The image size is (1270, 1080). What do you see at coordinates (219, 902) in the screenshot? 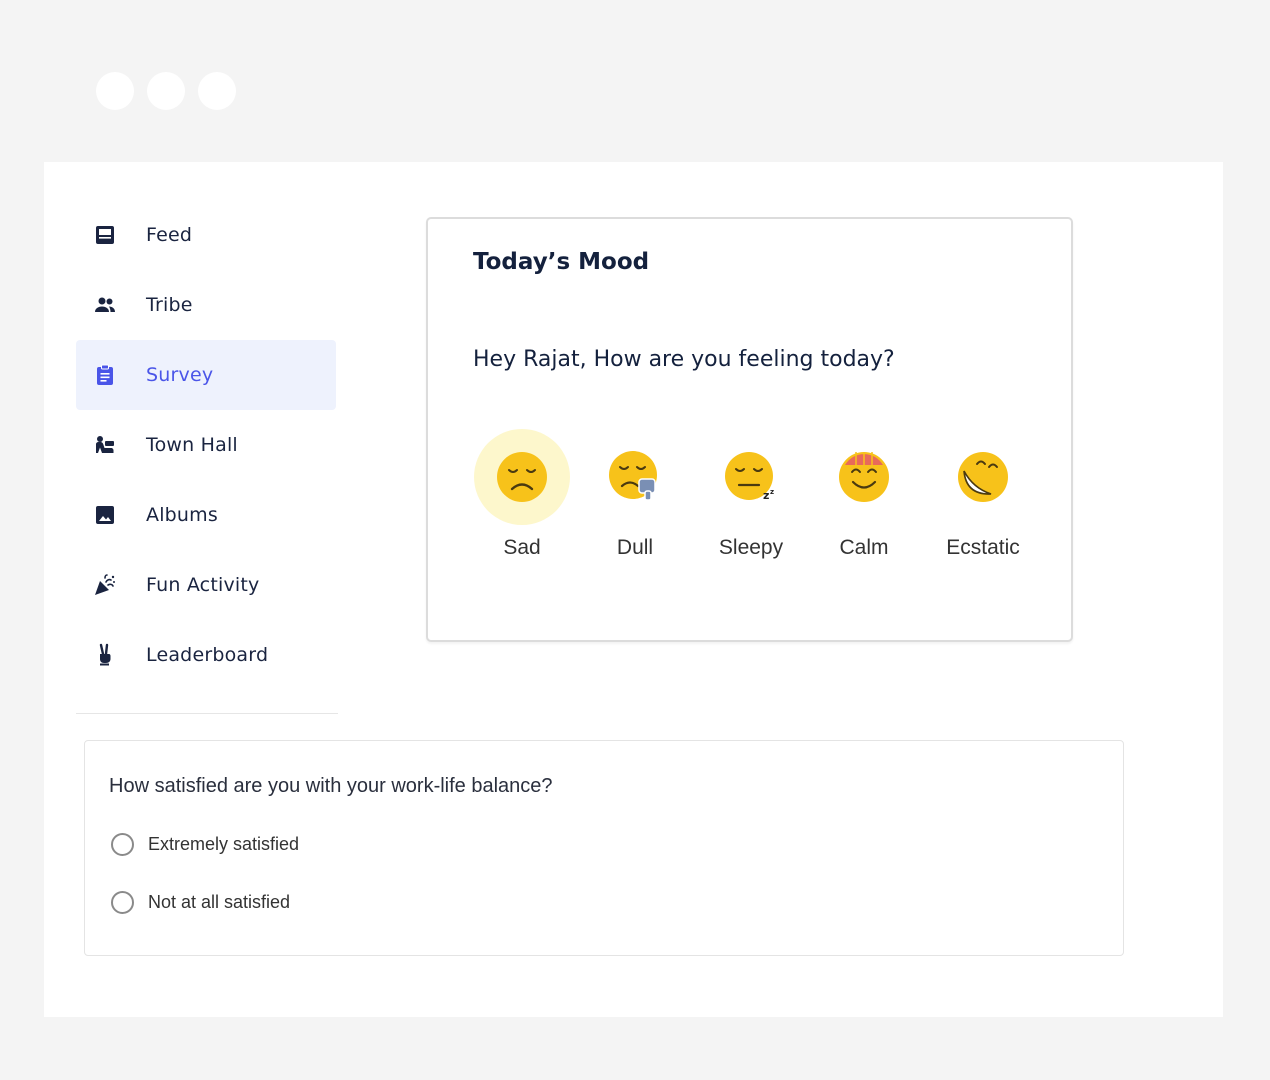
I see `radio-label: Not at all satisfied` at bounding box center [219, 902].